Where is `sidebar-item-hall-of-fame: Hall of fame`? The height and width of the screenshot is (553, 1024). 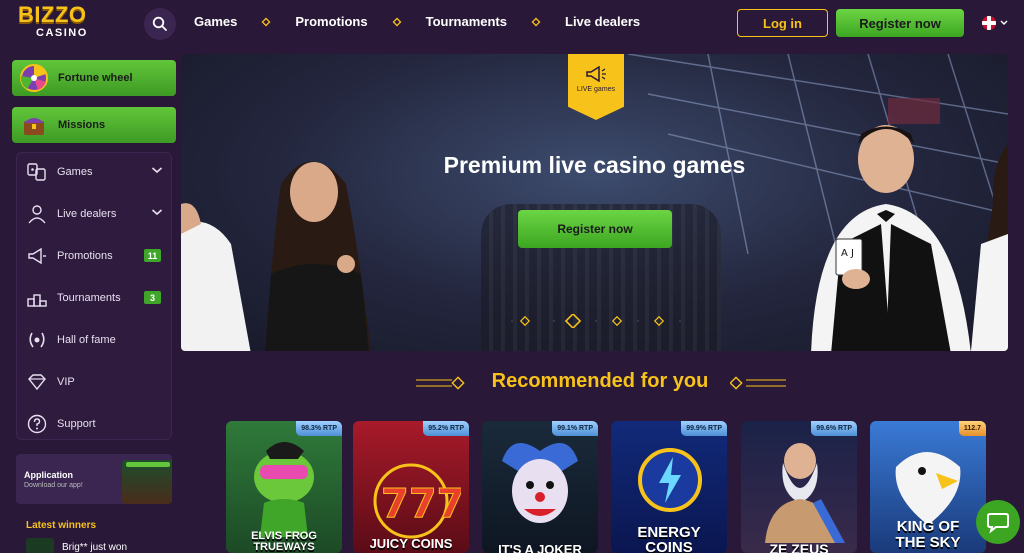 sidebar-item-hall-of-fame: Hall of fame is located at coordinates (98, 340).